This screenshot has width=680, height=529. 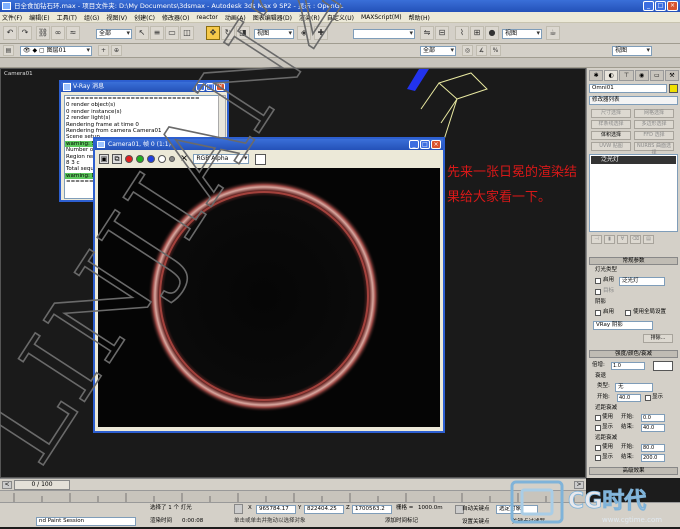 I want to click on add-to-layer-icon: ⊕, so click(x=116, y=50).